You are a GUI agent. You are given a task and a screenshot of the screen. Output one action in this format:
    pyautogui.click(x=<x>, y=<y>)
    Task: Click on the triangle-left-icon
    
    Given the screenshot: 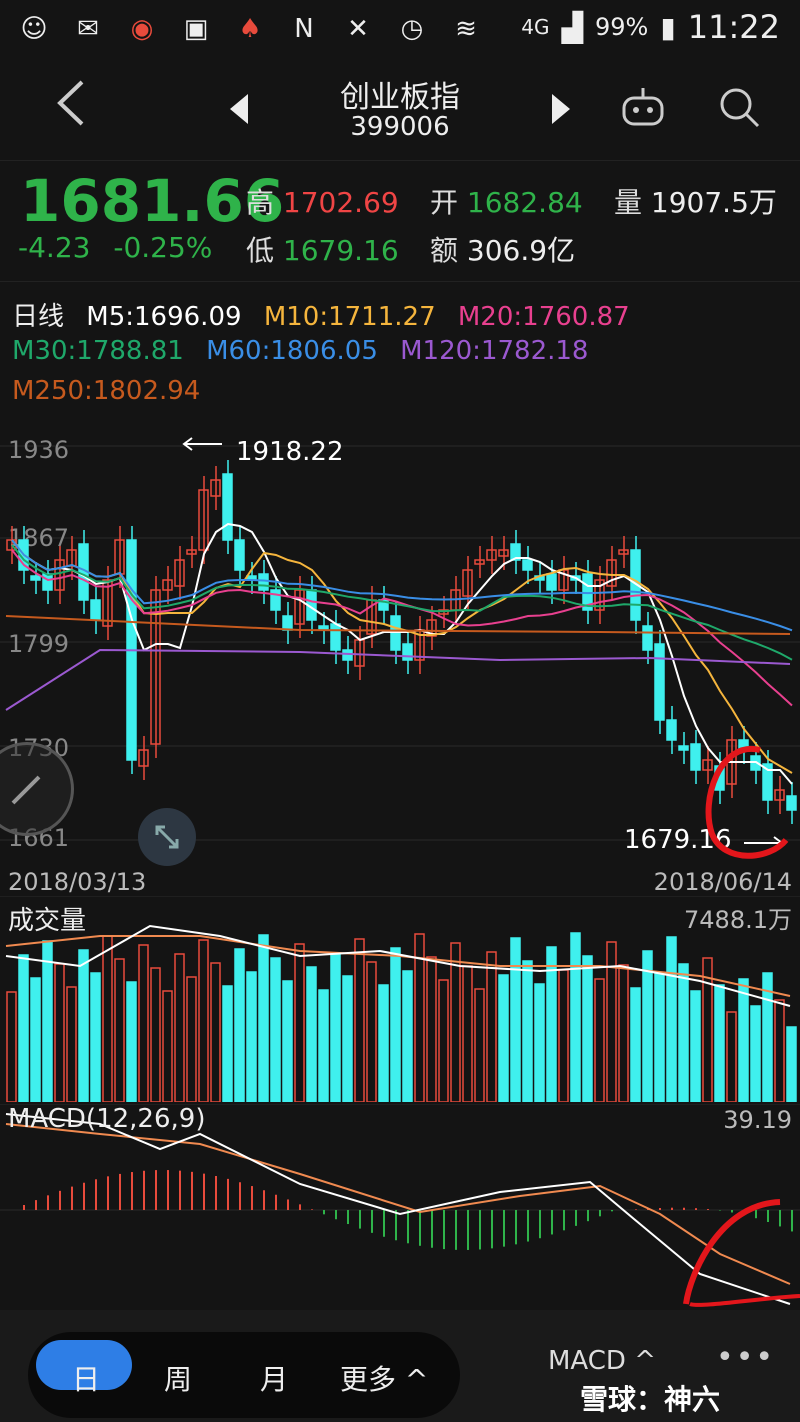 What is the action you would take?
    pyautogui.click(x=239, y=109)
    